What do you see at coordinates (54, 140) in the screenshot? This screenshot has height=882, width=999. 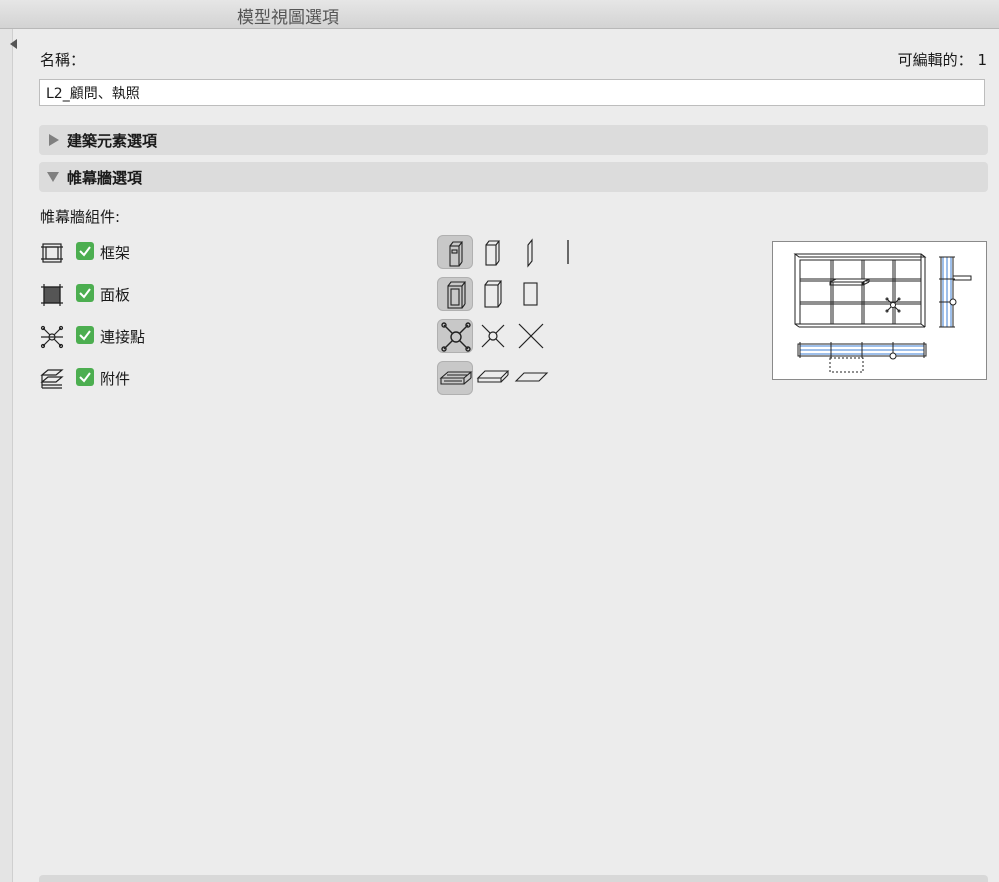 I see `disclosure-right-icon` at bounding box center [54, 140].